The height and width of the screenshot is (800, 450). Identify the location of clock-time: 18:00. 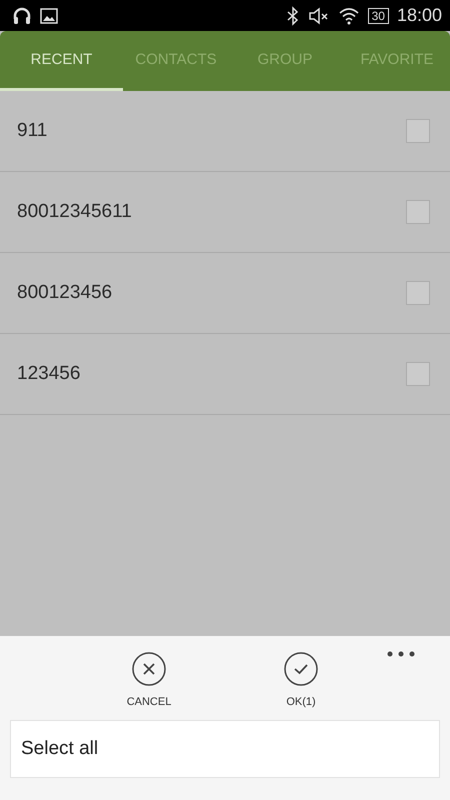
(419, 15).